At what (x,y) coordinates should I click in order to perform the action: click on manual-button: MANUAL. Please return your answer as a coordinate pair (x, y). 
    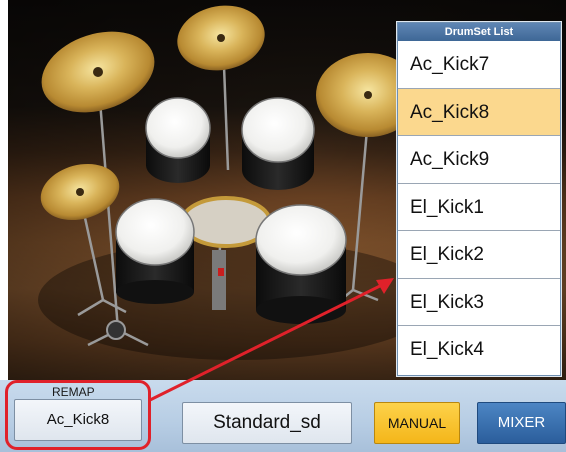
    Looking at the image, I should click on (417, 423).